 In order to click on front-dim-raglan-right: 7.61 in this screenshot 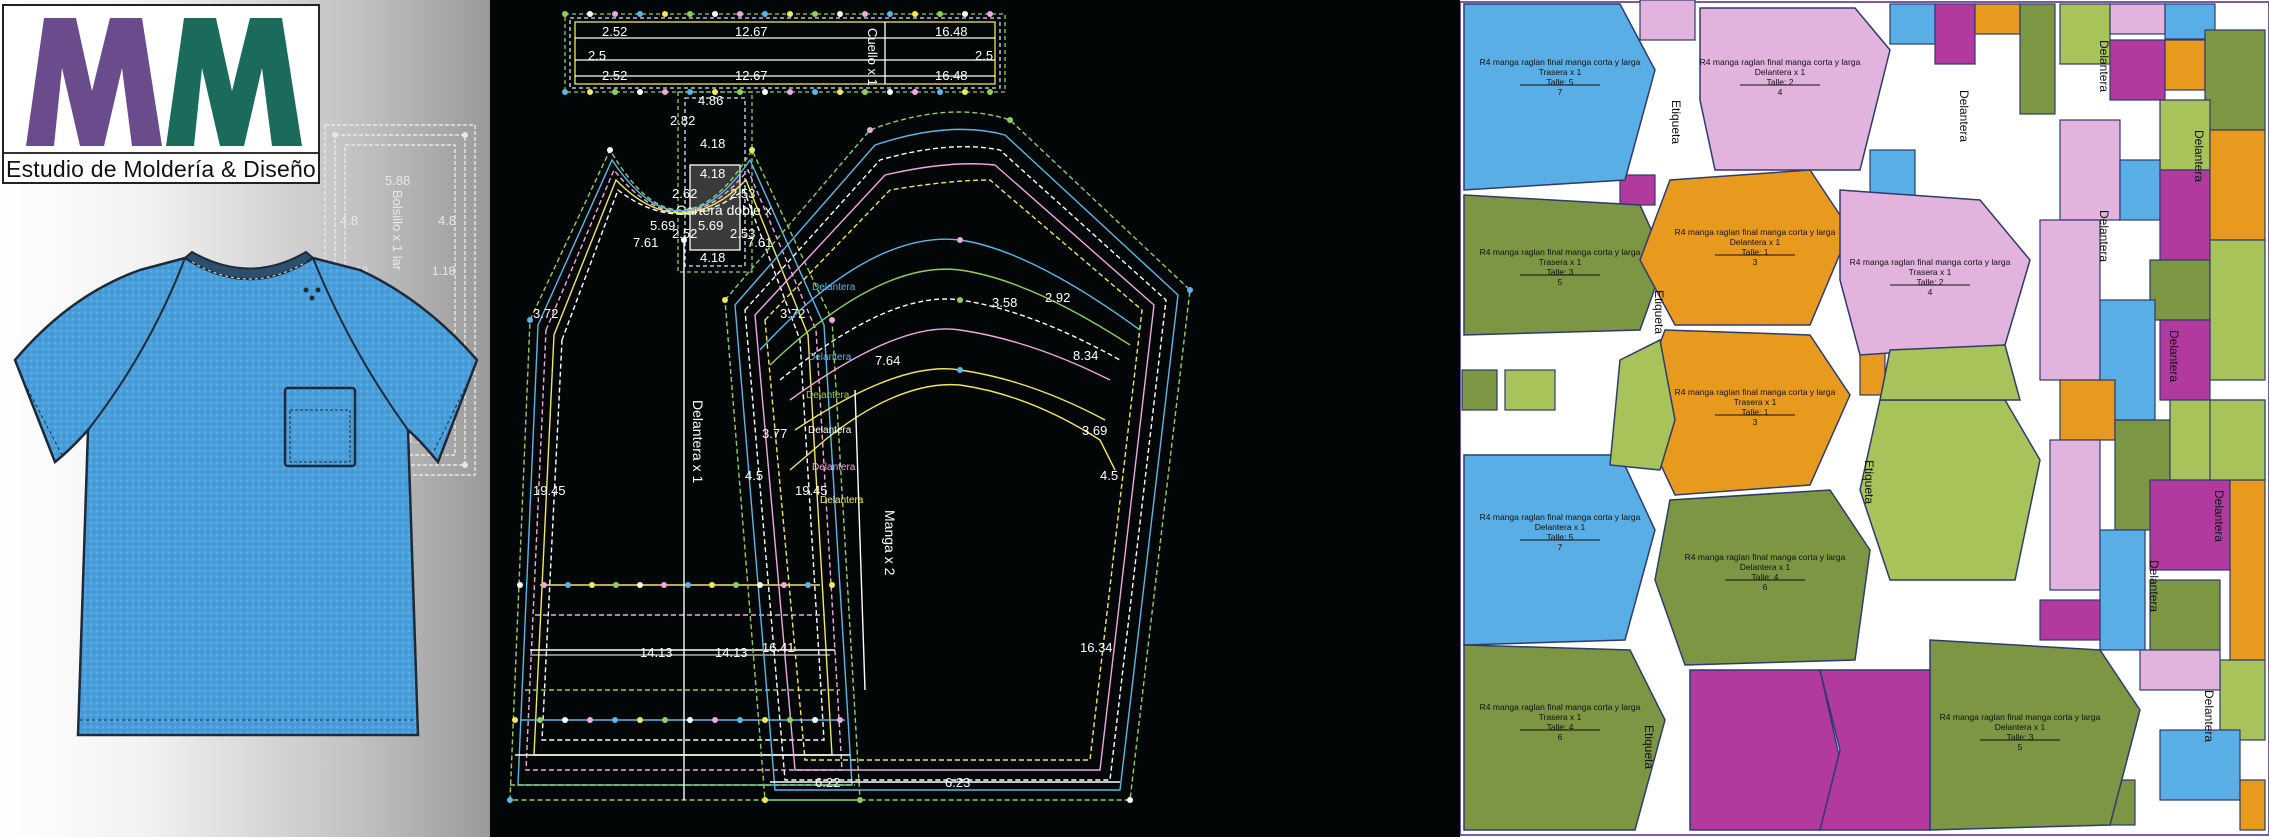, I will do `click(759, 242)`.